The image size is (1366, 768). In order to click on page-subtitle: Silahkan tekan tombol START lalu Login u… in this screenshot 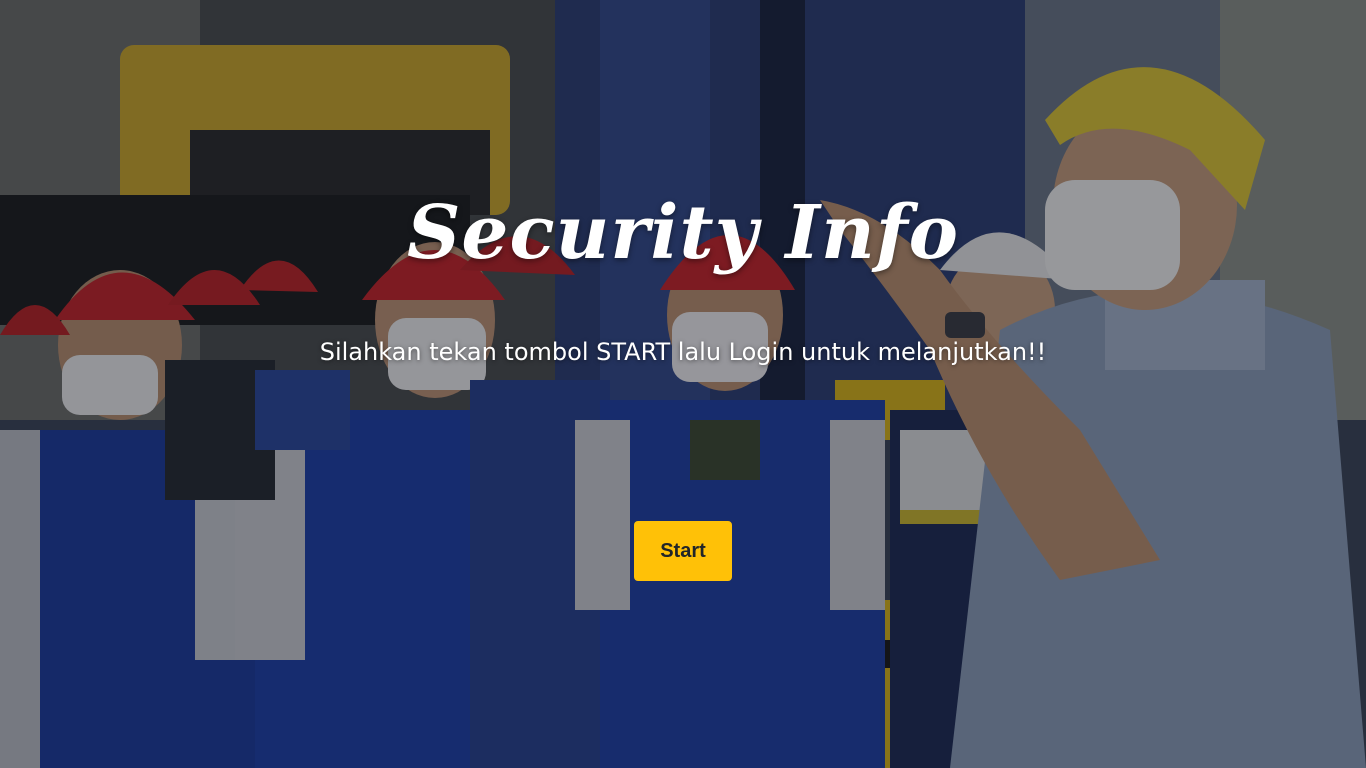, I will do `click(683, 352)`.